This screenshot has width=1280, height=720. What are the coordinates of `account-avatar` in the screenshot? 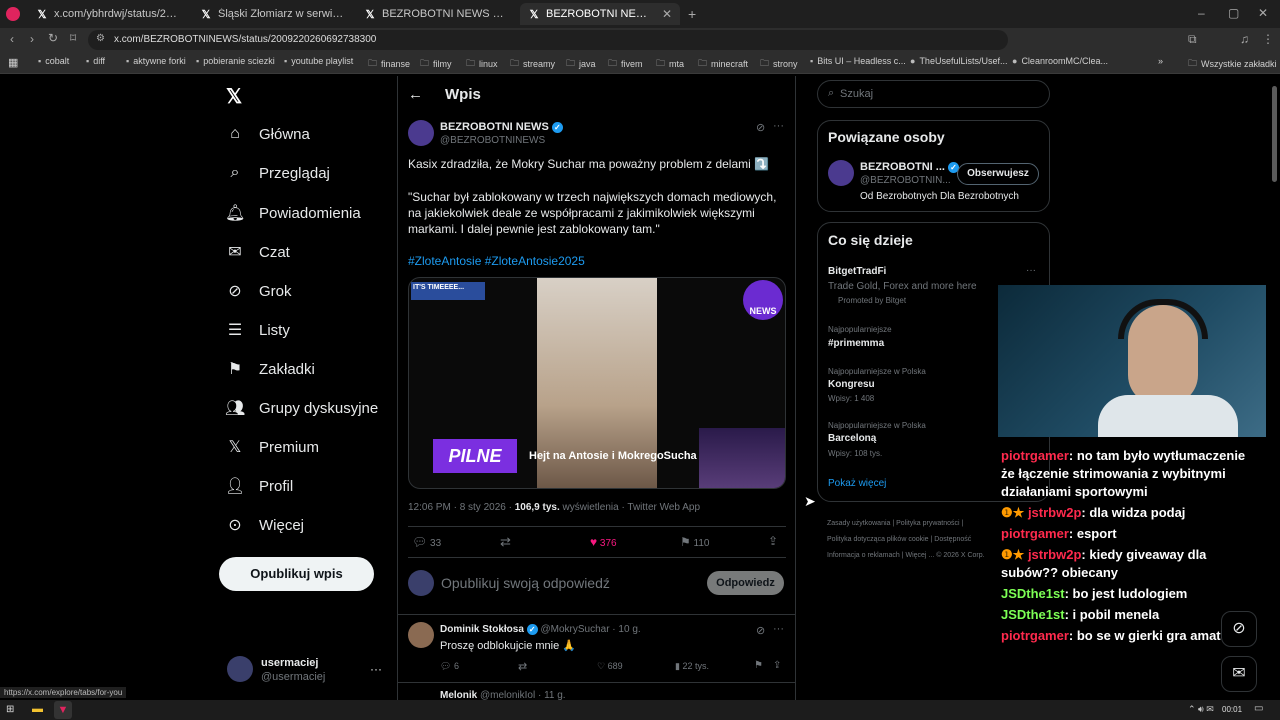 It's located at (240, 669).